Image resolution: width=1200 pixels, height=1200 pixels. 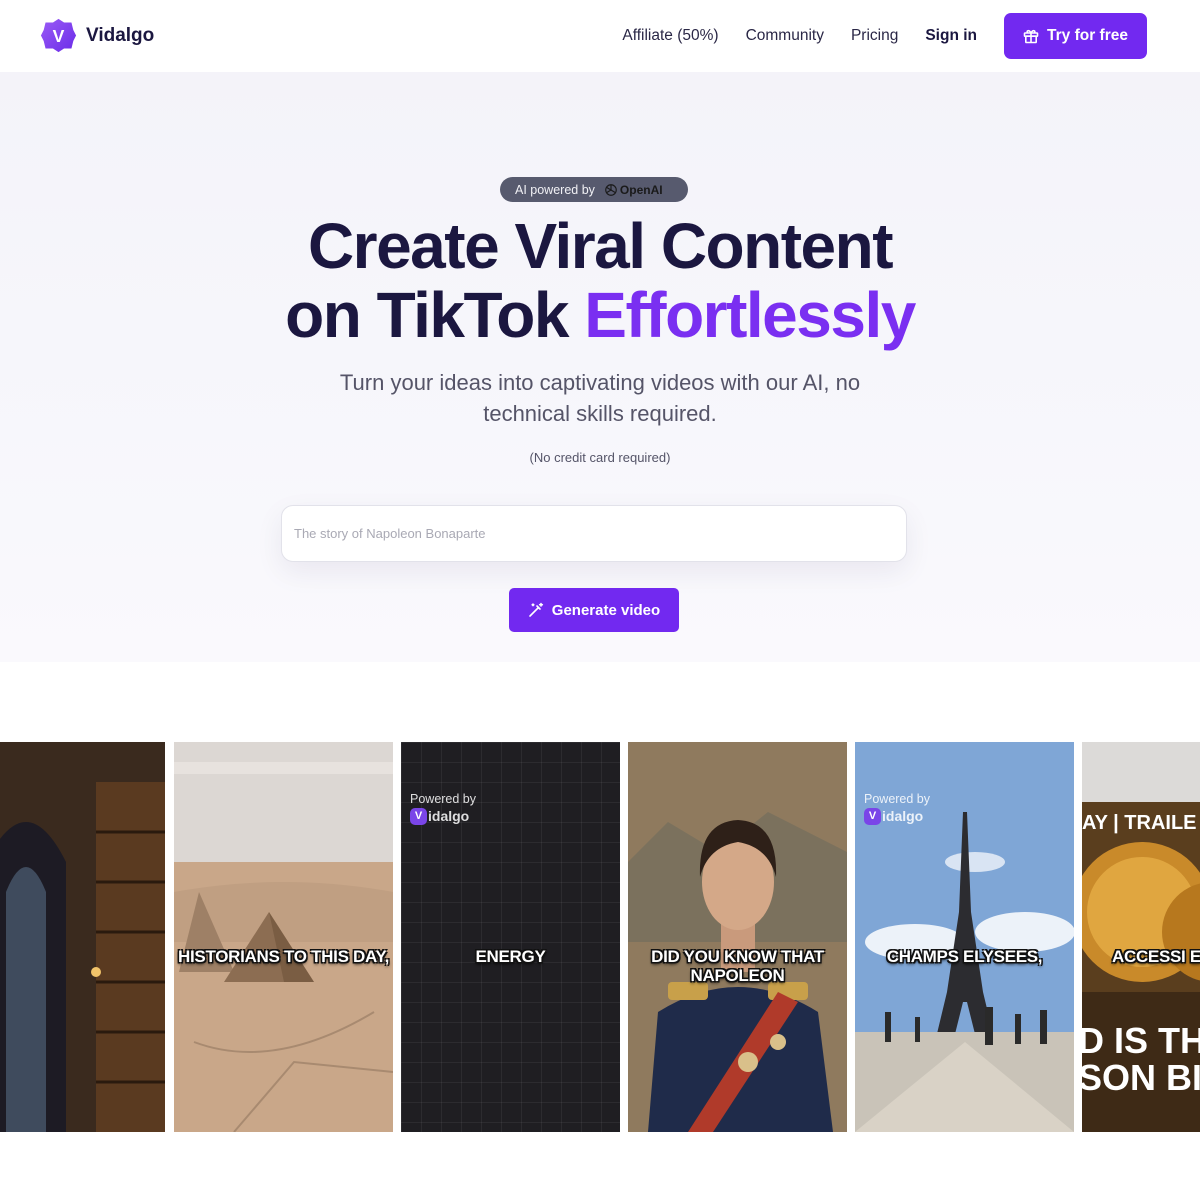 I want to click on card-big-text: D IS TH SON BI, so click(x=1141, y=1059).